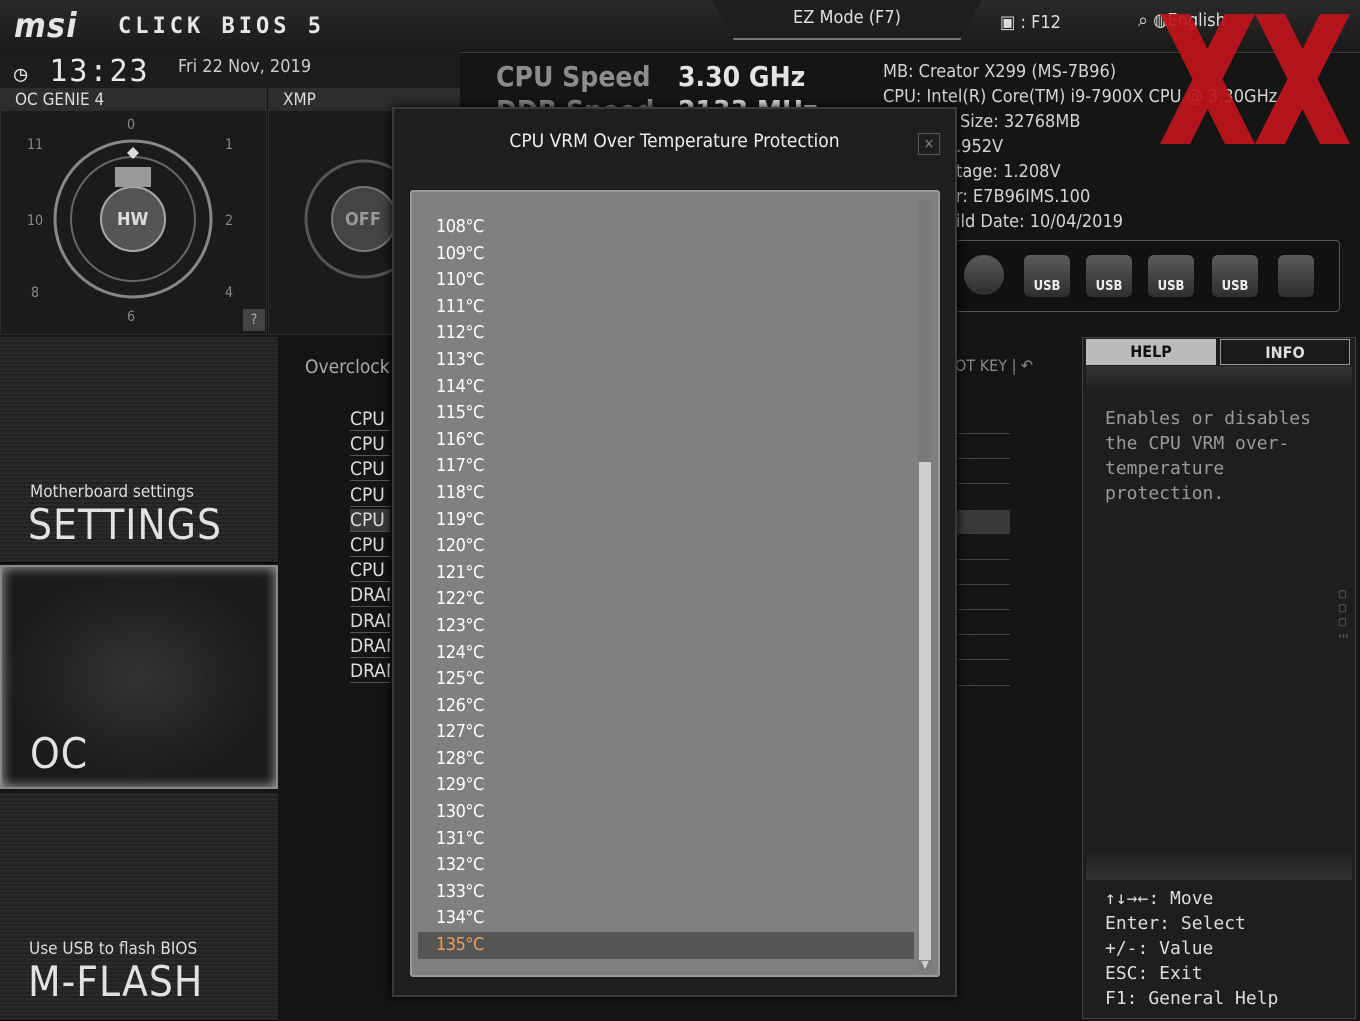  I want to click on settings-subtitle: Motherboard settings, so click(112, 492).